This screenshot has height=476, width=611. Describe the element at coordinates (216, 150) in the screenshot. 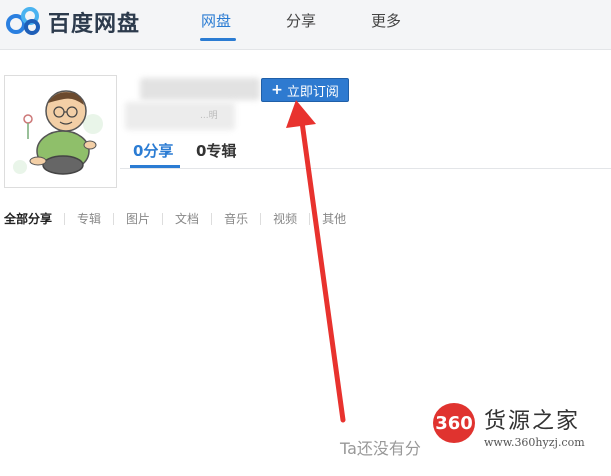

I see `stat-albums-tab: 0专辑` at that location.